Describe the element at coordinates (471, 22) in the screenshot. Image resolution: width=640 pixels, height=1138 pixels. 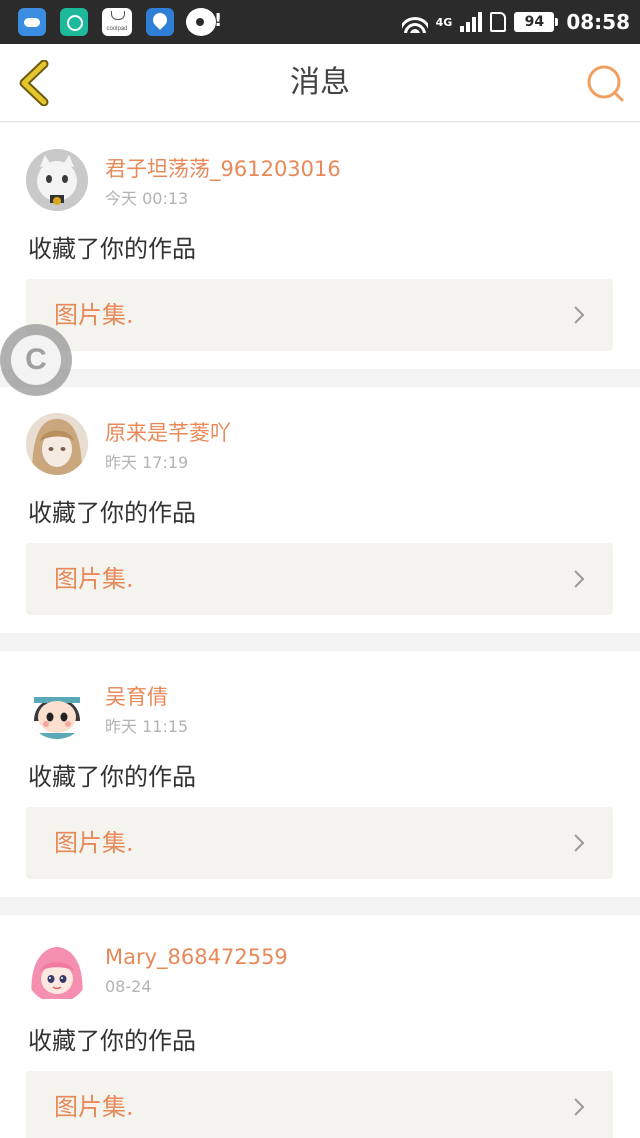
I see `signal-icon` at that location.